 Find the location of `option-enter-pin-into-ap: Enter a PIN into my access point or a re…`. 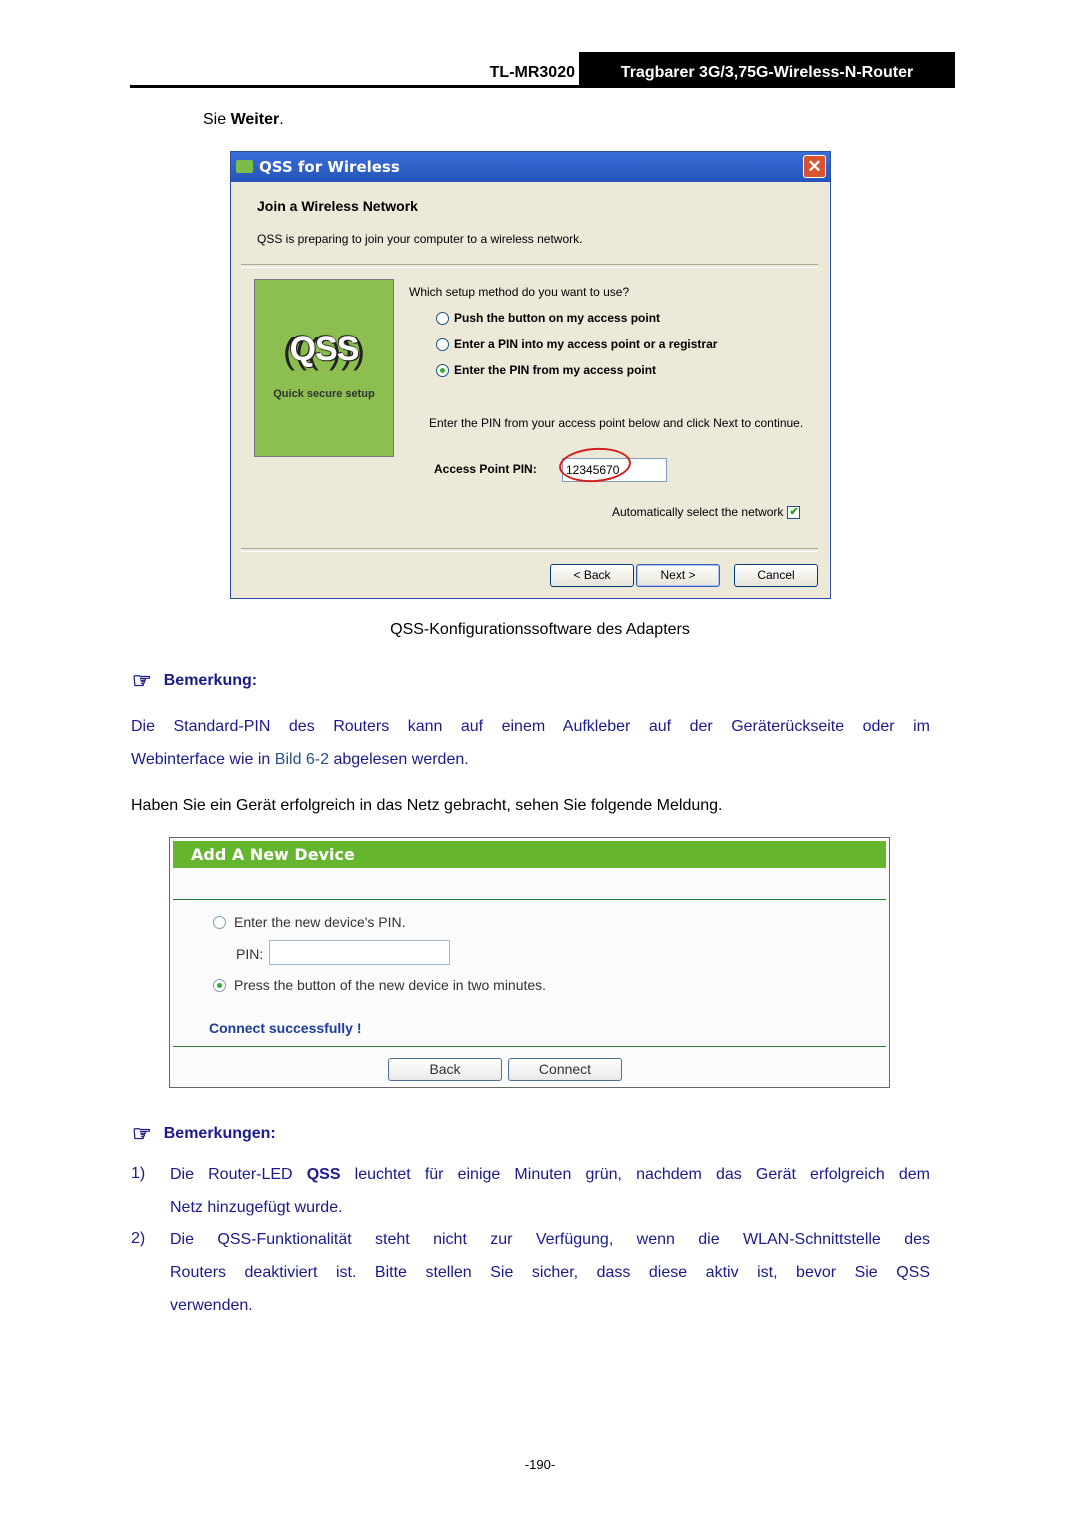

option-enter-pin-into-ap: Enter a PIN into my access point or a re… is located at coordinates (576, 344).